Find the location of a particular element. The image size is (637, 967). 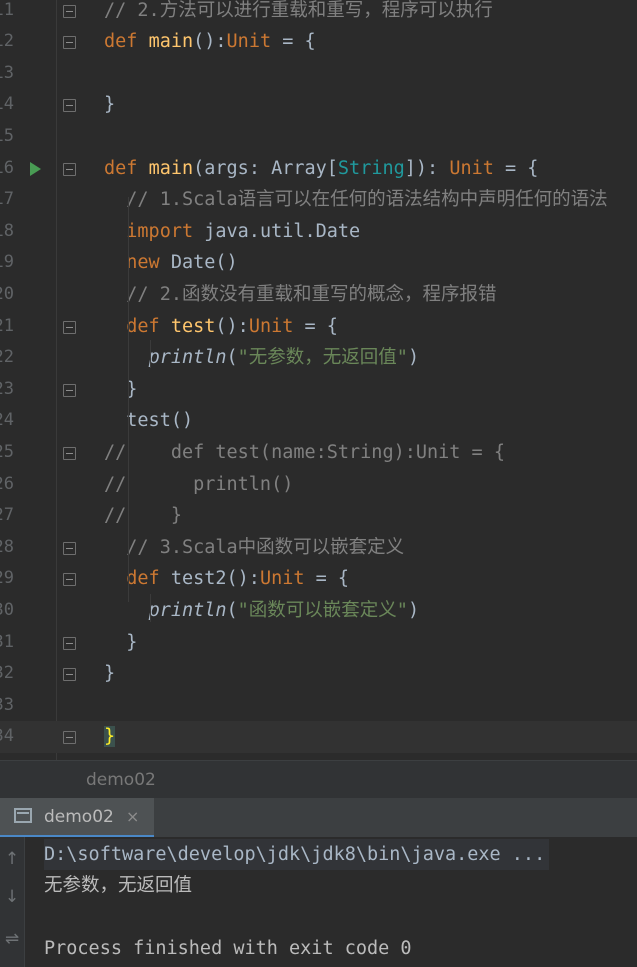

code-token: test2 is located at coordinates (198, 579).